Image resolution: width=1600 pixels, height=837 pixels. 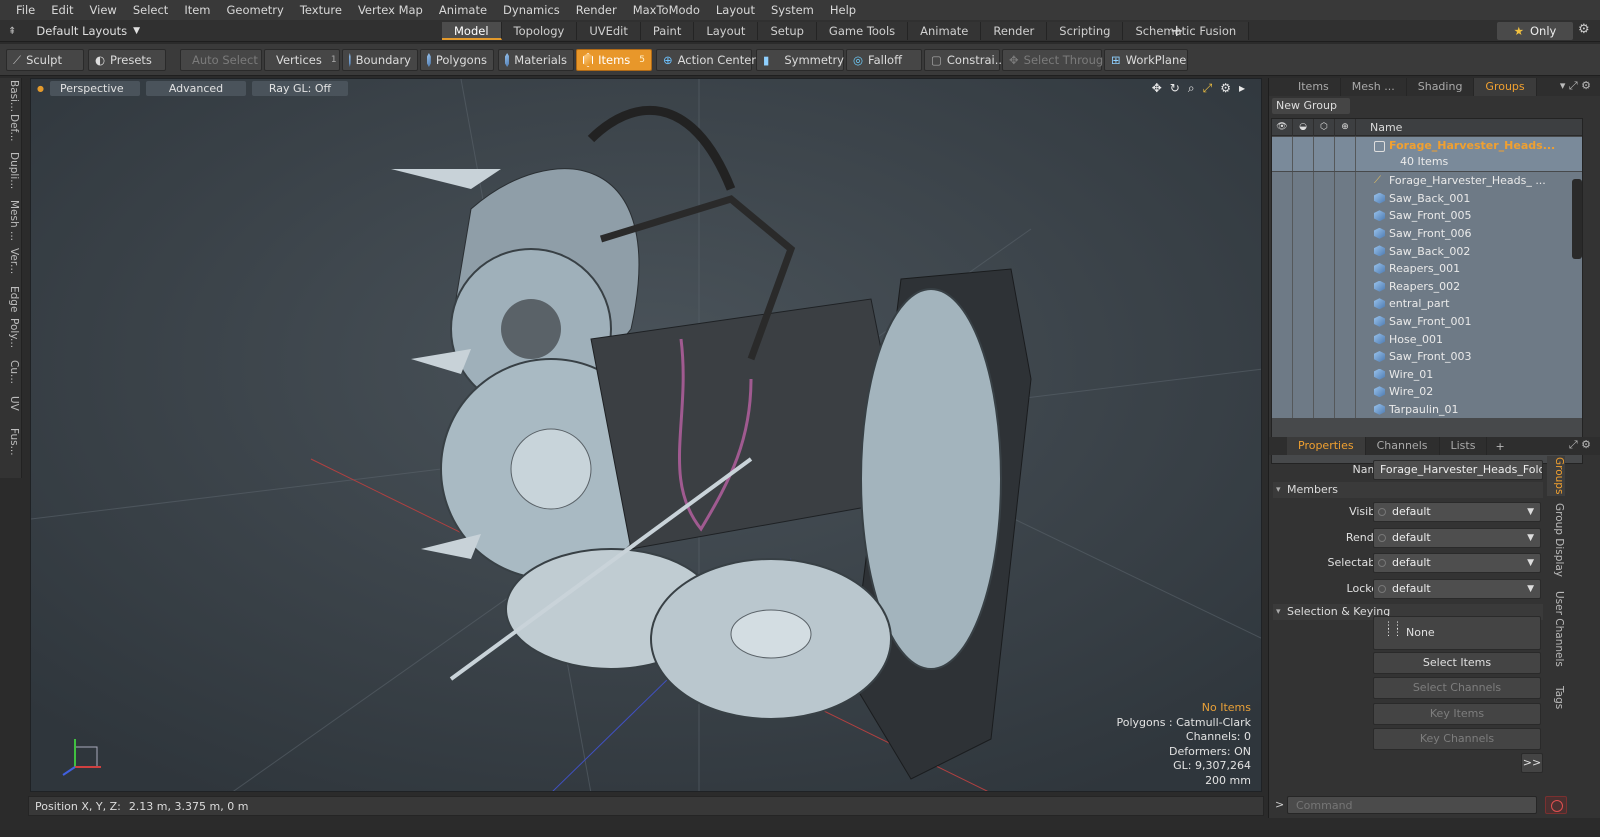 What do you see at coordinates (536, 60) in the screenshot?
I see `materials-button: Materials` at bounding box center [536, 60].